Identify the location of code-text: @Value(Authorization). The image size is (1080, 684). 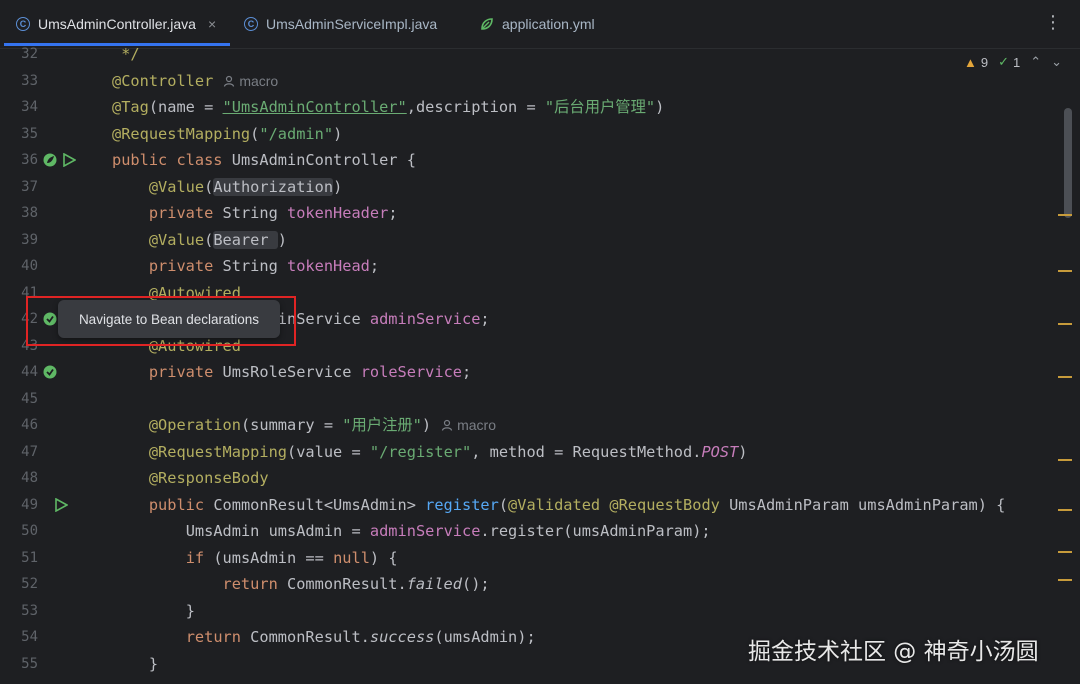
(227, 187).